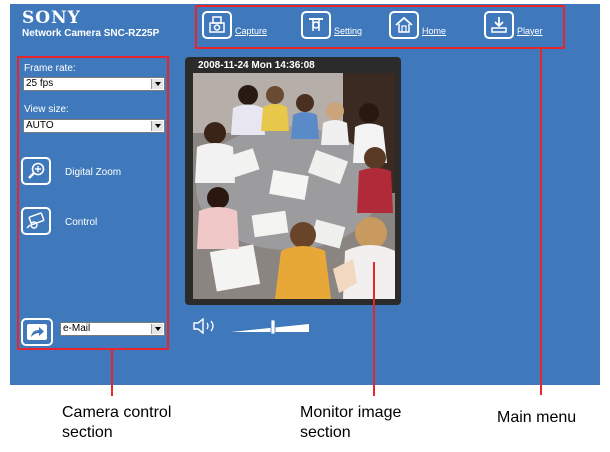 The image size is (610, 452). What do you see at coordinates (91, 33) in the screenshot?
I see `camera-model: Network Camera SNC-RZ25P` at bounding box center [91, 33].